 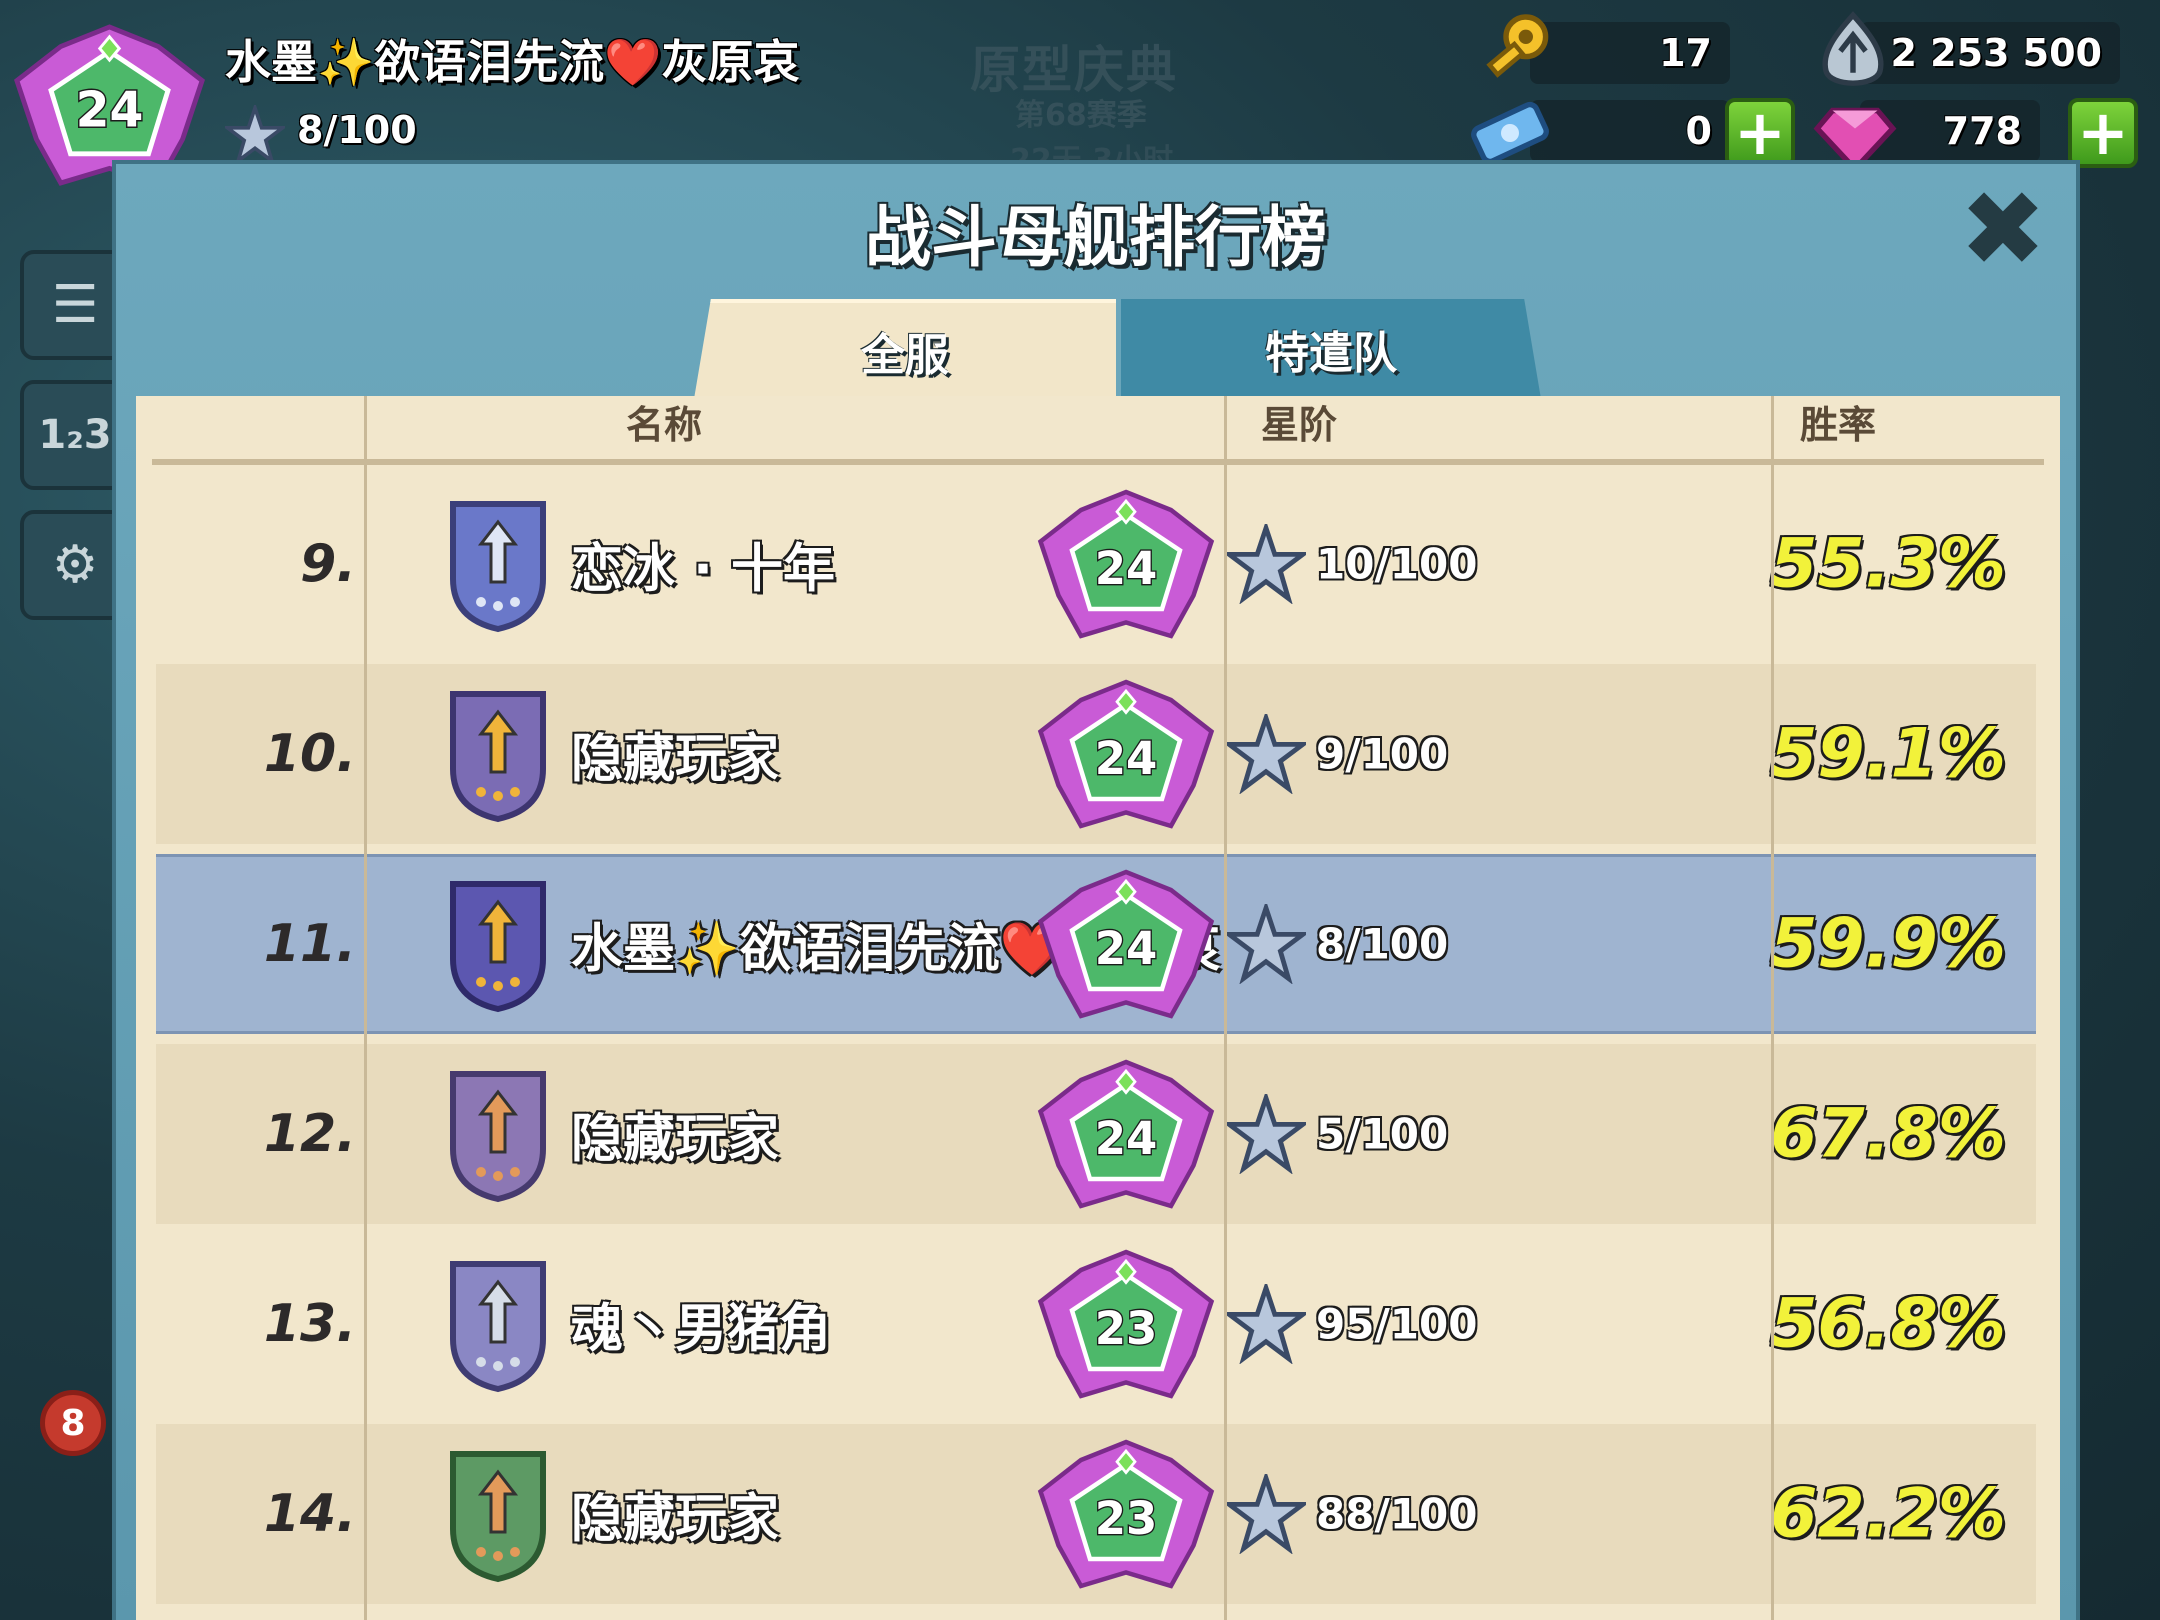 What do you see at coordinates (1397, 564) in the screenshot?
I see `row-stars: 10/100` at bounding box center [1397, 564].